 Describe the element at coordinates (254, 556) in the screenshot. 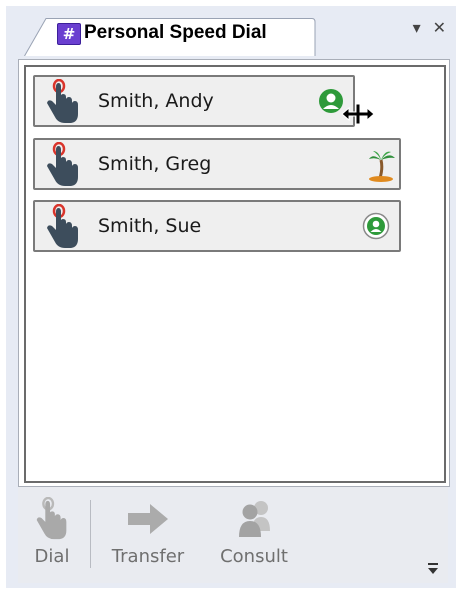

I see `consult-label: Consult` at that location.